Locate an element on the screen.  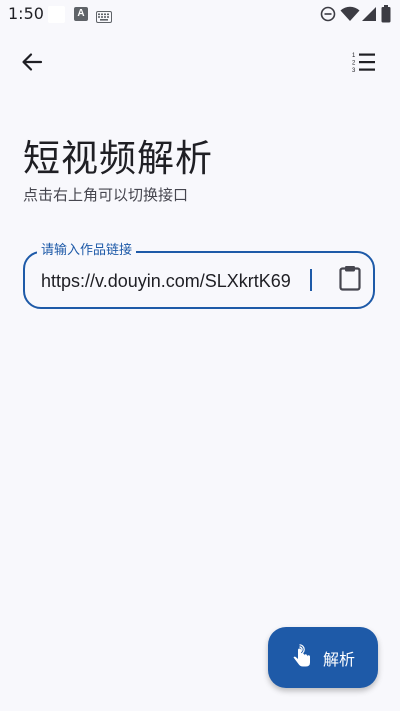
text-cursor is located at coordinates (311, 280).